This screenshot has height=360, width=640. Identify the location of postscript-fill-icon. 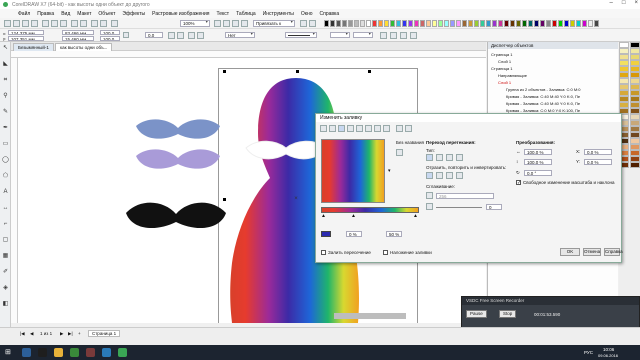
(386, 128).